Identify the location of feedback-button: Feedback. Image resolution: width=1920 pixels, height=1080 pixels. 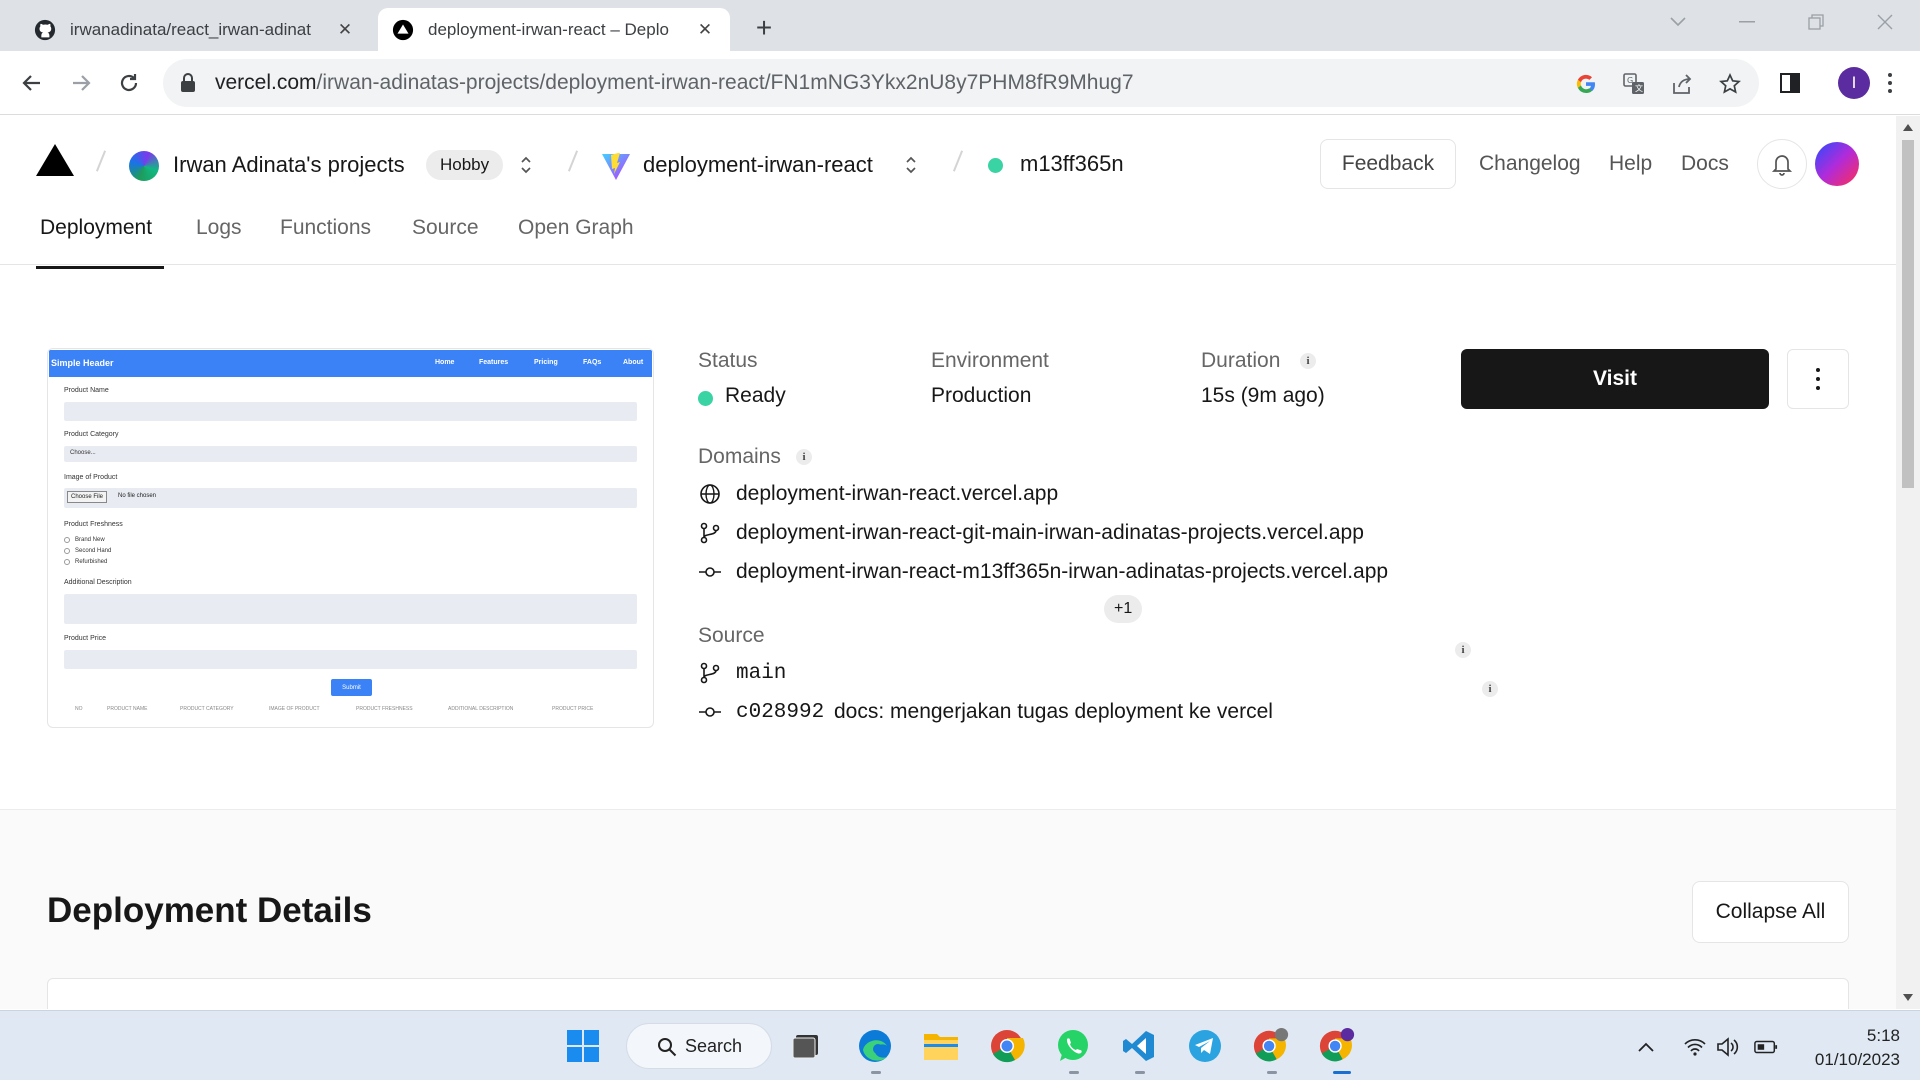
(1388, 164).